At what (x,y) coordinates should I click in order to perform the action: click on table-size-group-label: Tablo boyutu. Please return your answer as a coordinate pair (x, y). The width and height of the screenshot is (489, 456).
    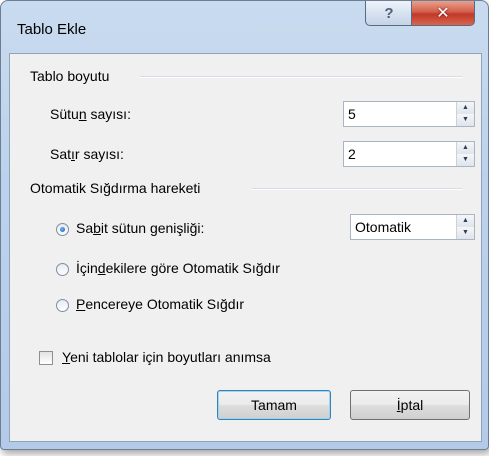
    Looking at the image, I should click on (70, 76).